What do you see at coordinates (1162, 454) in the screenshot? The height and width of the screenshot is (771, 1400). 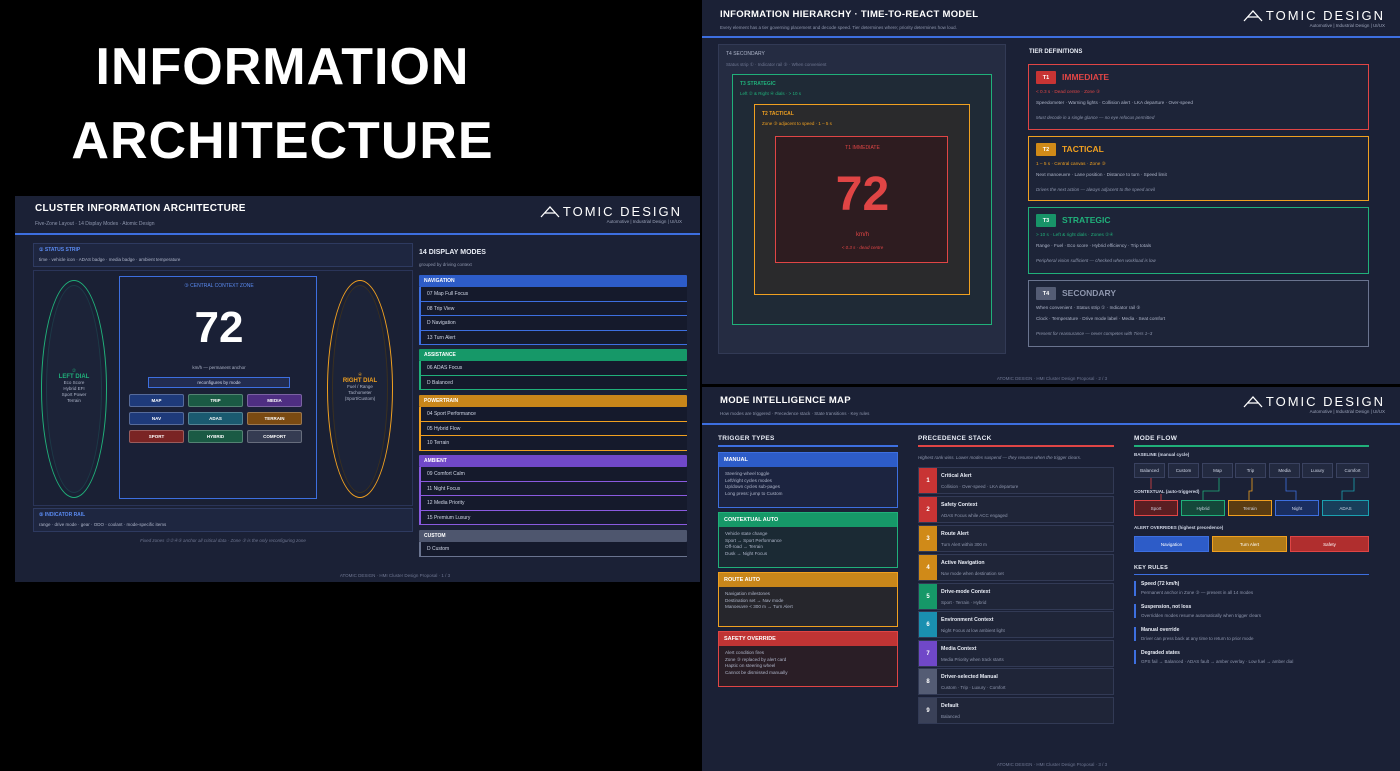 I see `baseline-label: BASELINE (manual cycle)` at bounding box center [1162, 454].